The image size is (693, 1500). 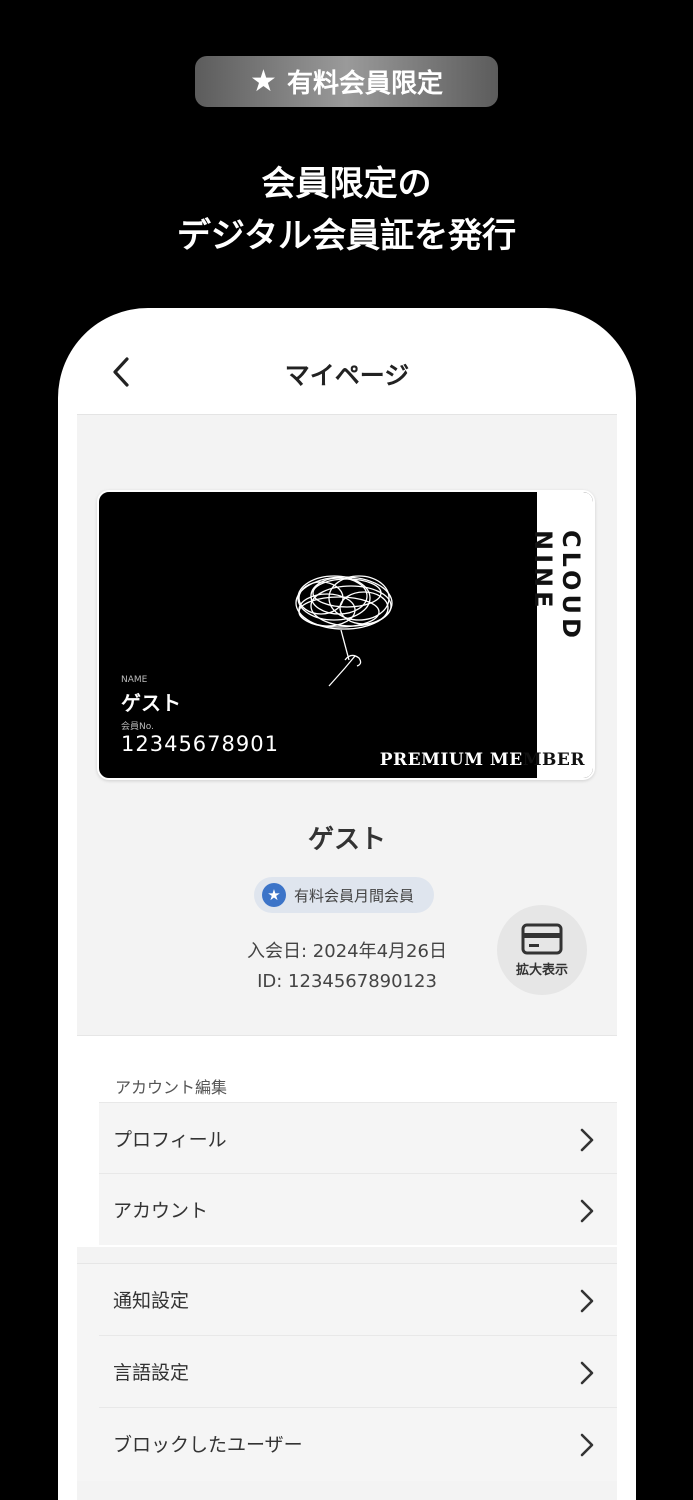 What do you see at coordinates (170, 1140) in the screenshot?
I see `menu-item-label: プロフィール` at bounding box center [170, 1140].